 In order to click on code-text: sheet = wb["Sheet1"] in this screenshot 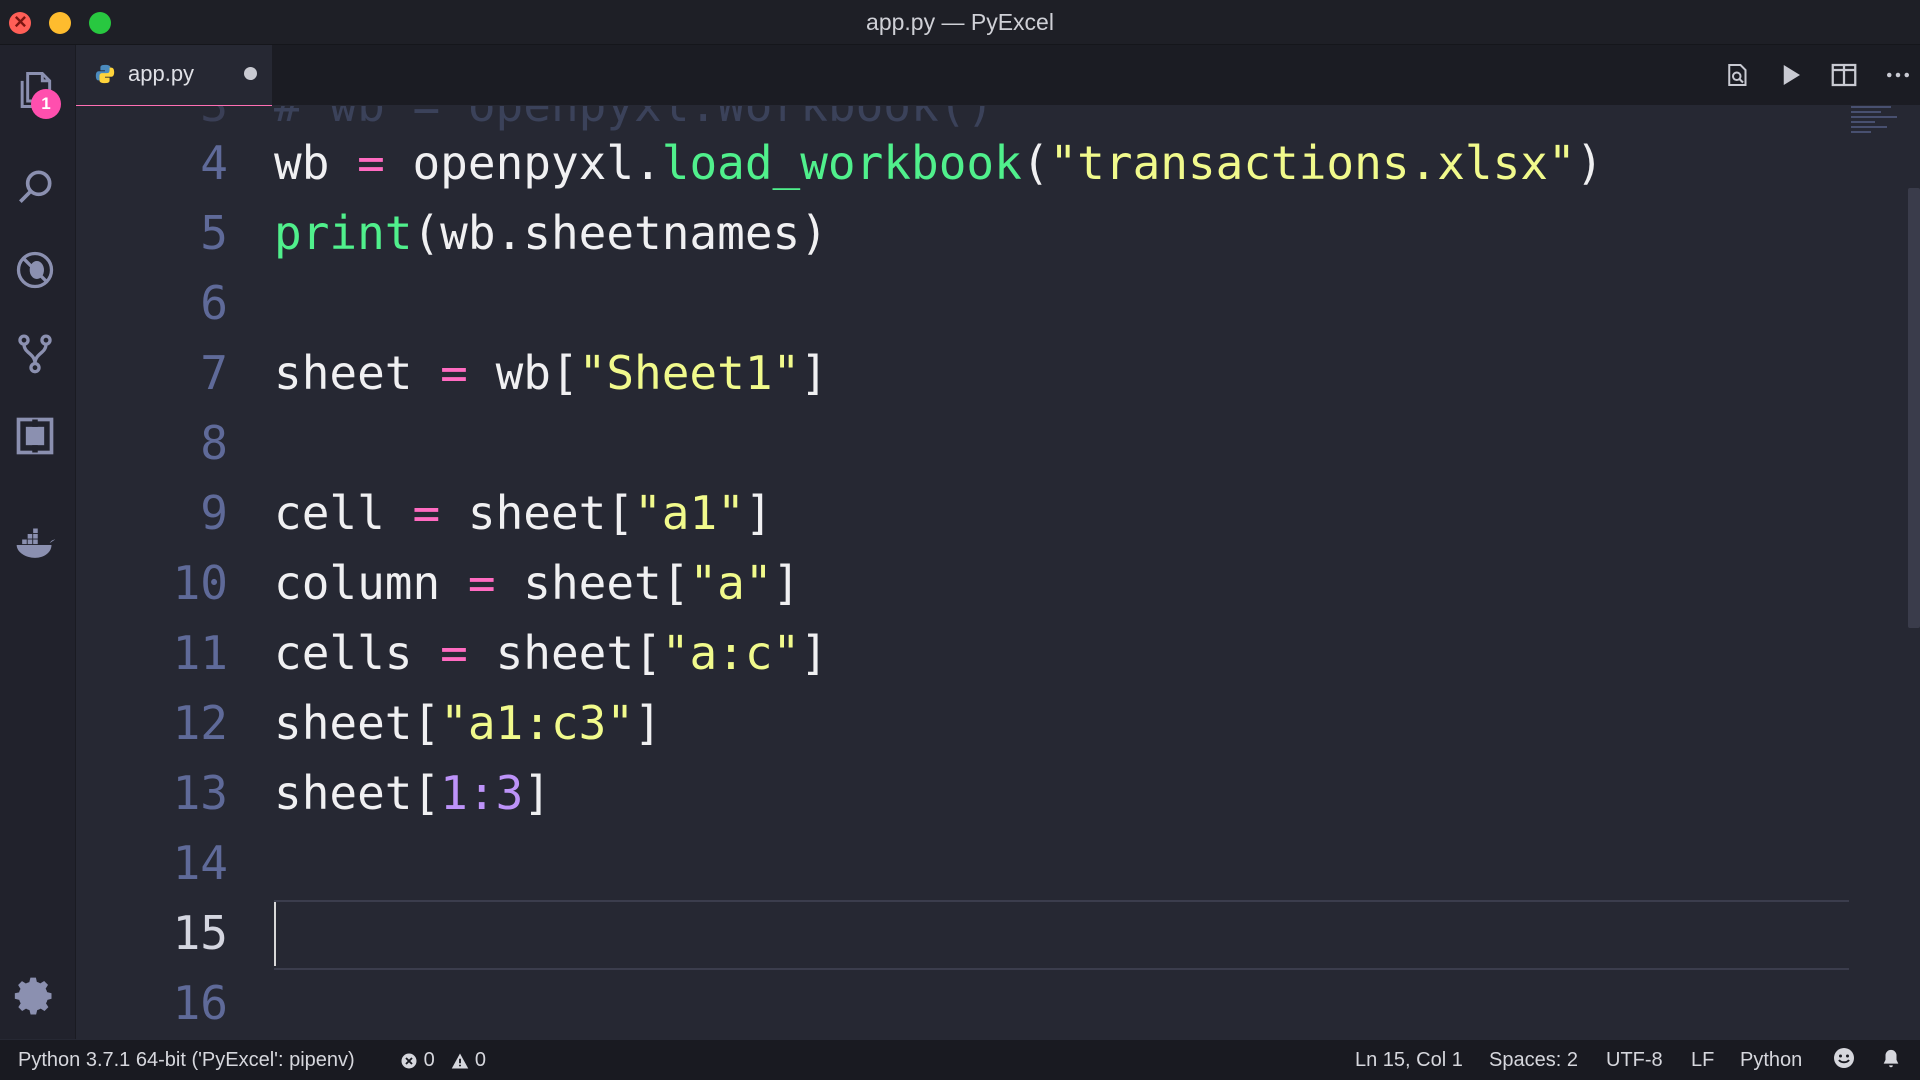, I will do `click(551, 373)`.